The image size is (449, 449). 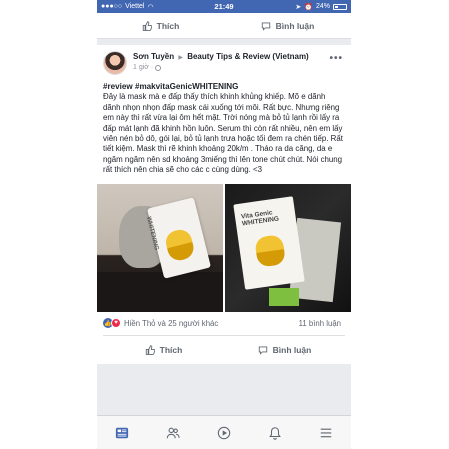 What do you see at coordinates (180, 58) in the screenshot?
I see `arrow-right-icon: ▶` at bounding box center [180, 58].